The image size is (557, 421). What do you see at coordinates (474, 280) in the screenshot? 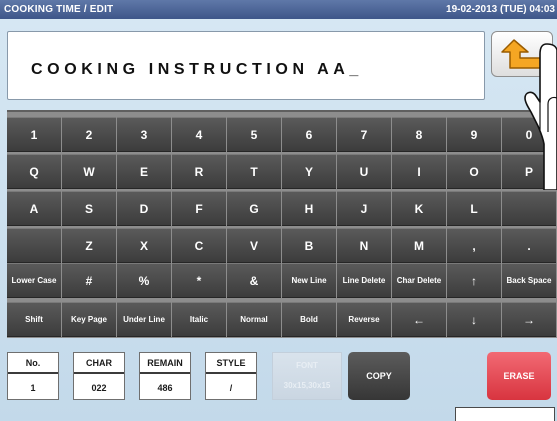
I see `up-arrow-key: ↑` at bounding box center [474, 280].